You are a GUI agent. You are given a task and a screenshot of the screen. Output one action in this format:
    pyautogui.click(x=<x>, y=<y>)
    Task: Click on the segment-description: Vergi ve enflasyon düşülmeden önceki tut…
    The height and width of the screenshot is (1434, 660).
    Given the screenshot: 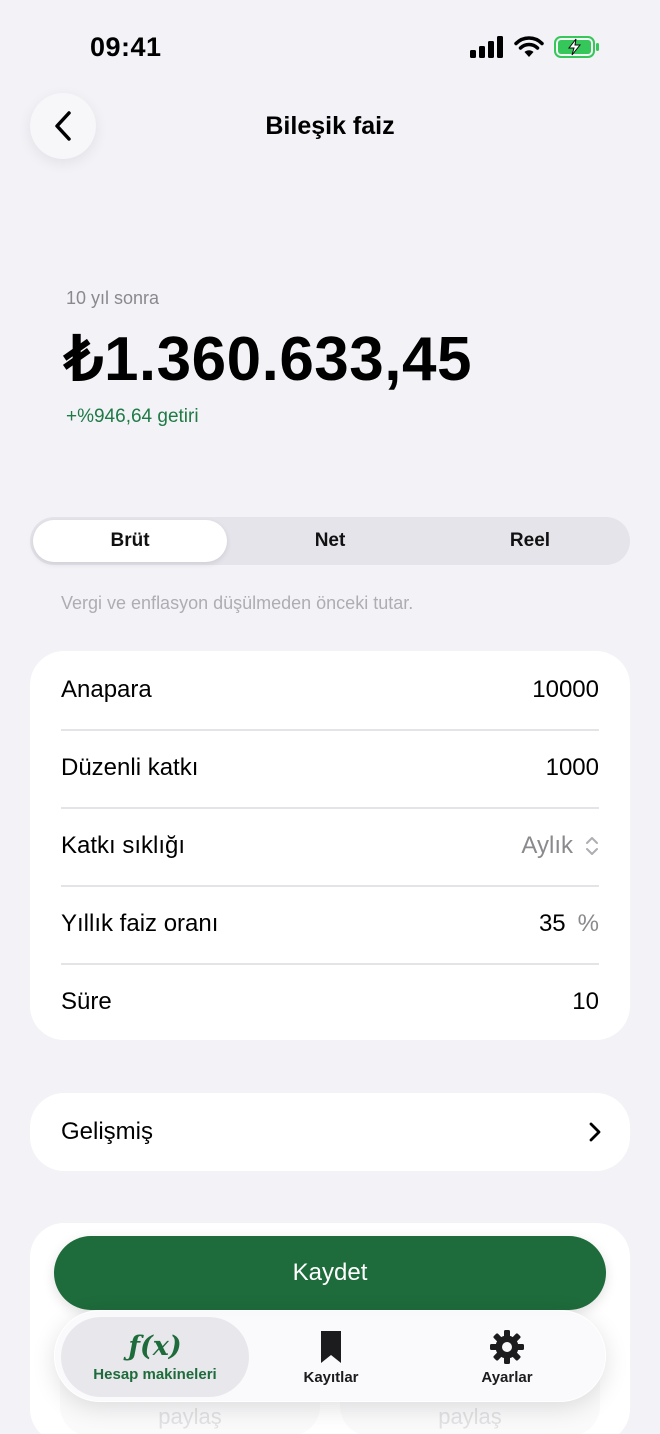 What is the action you would take?
    pyautogui.click(x=237, y=603)
    